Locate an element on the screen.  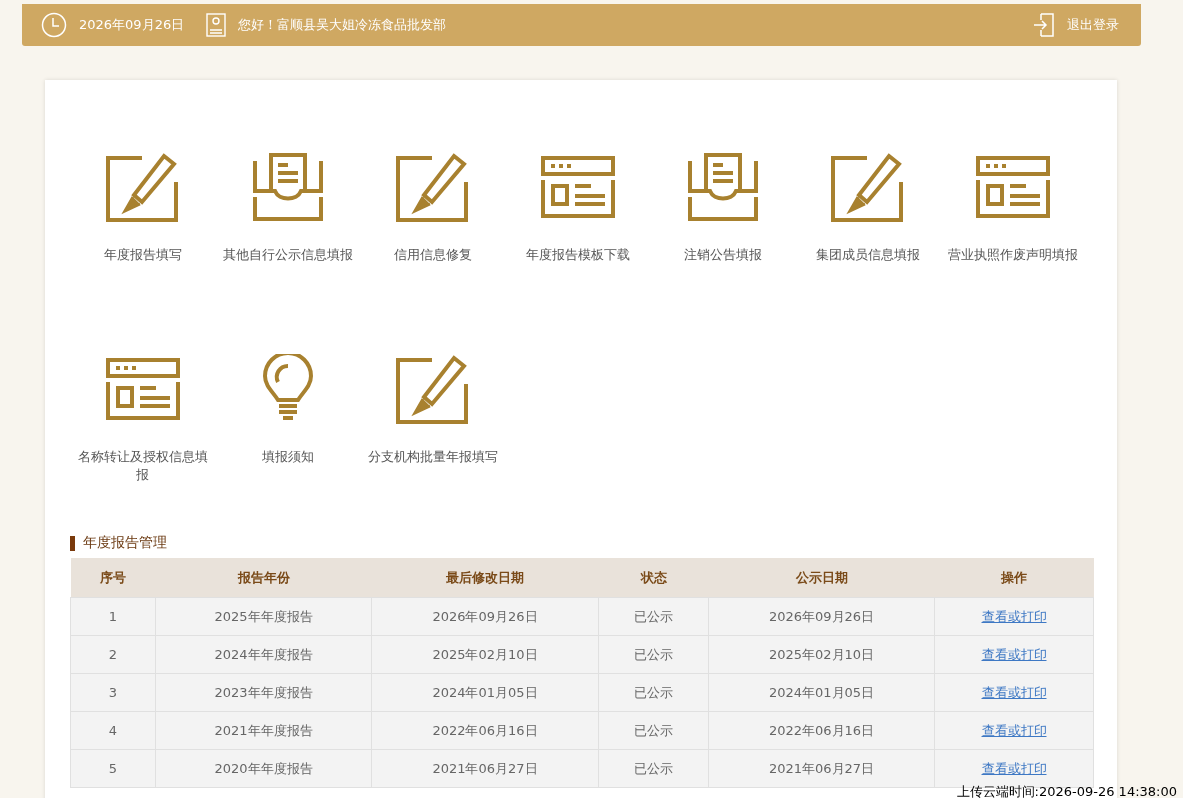
user-card-icon is located at coordinates (216, 25).